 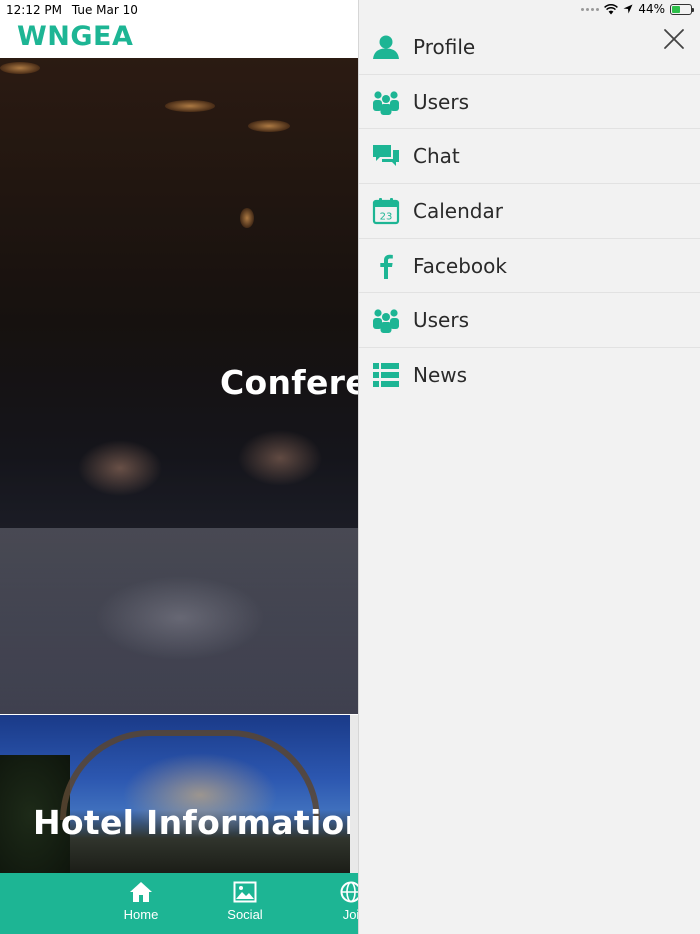 What do you see at coordinates (529, 266) in the screenshot?
I see `menu-item-facebook: Facebook` at bounding box center [529, 266].